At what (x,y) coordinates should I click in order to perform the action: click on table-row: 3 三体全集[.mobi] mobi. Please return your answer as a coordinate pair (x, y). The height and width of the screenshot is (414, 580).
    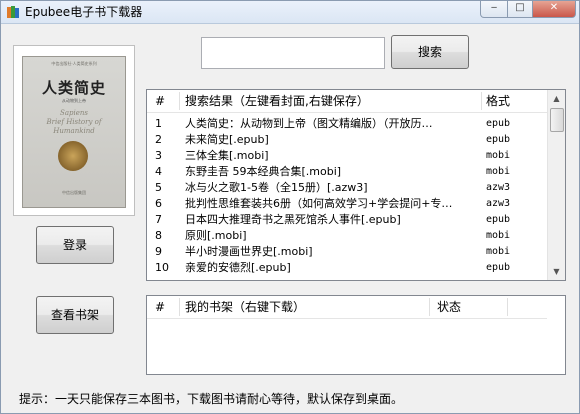
    Looking at the image, I should click on (347, 156).